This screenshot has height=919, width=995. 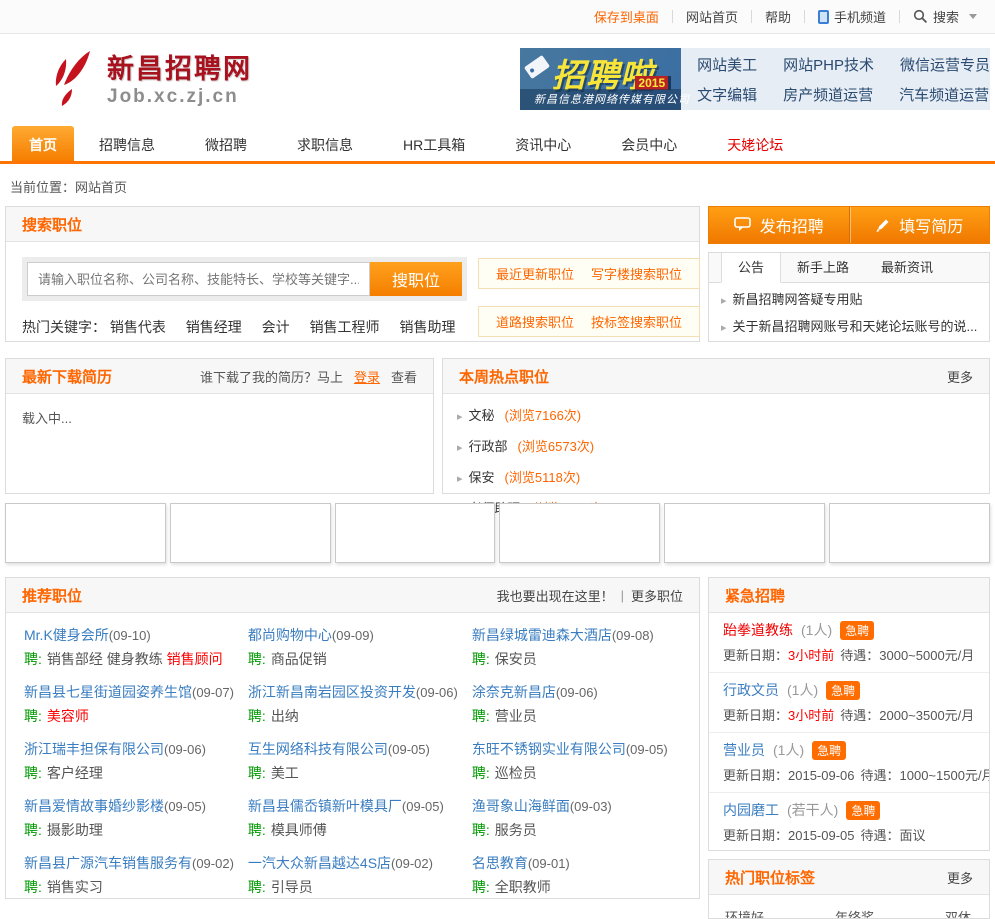 I want to click on company-link: 涂奈克新昌店, so click(x=514, y=692).